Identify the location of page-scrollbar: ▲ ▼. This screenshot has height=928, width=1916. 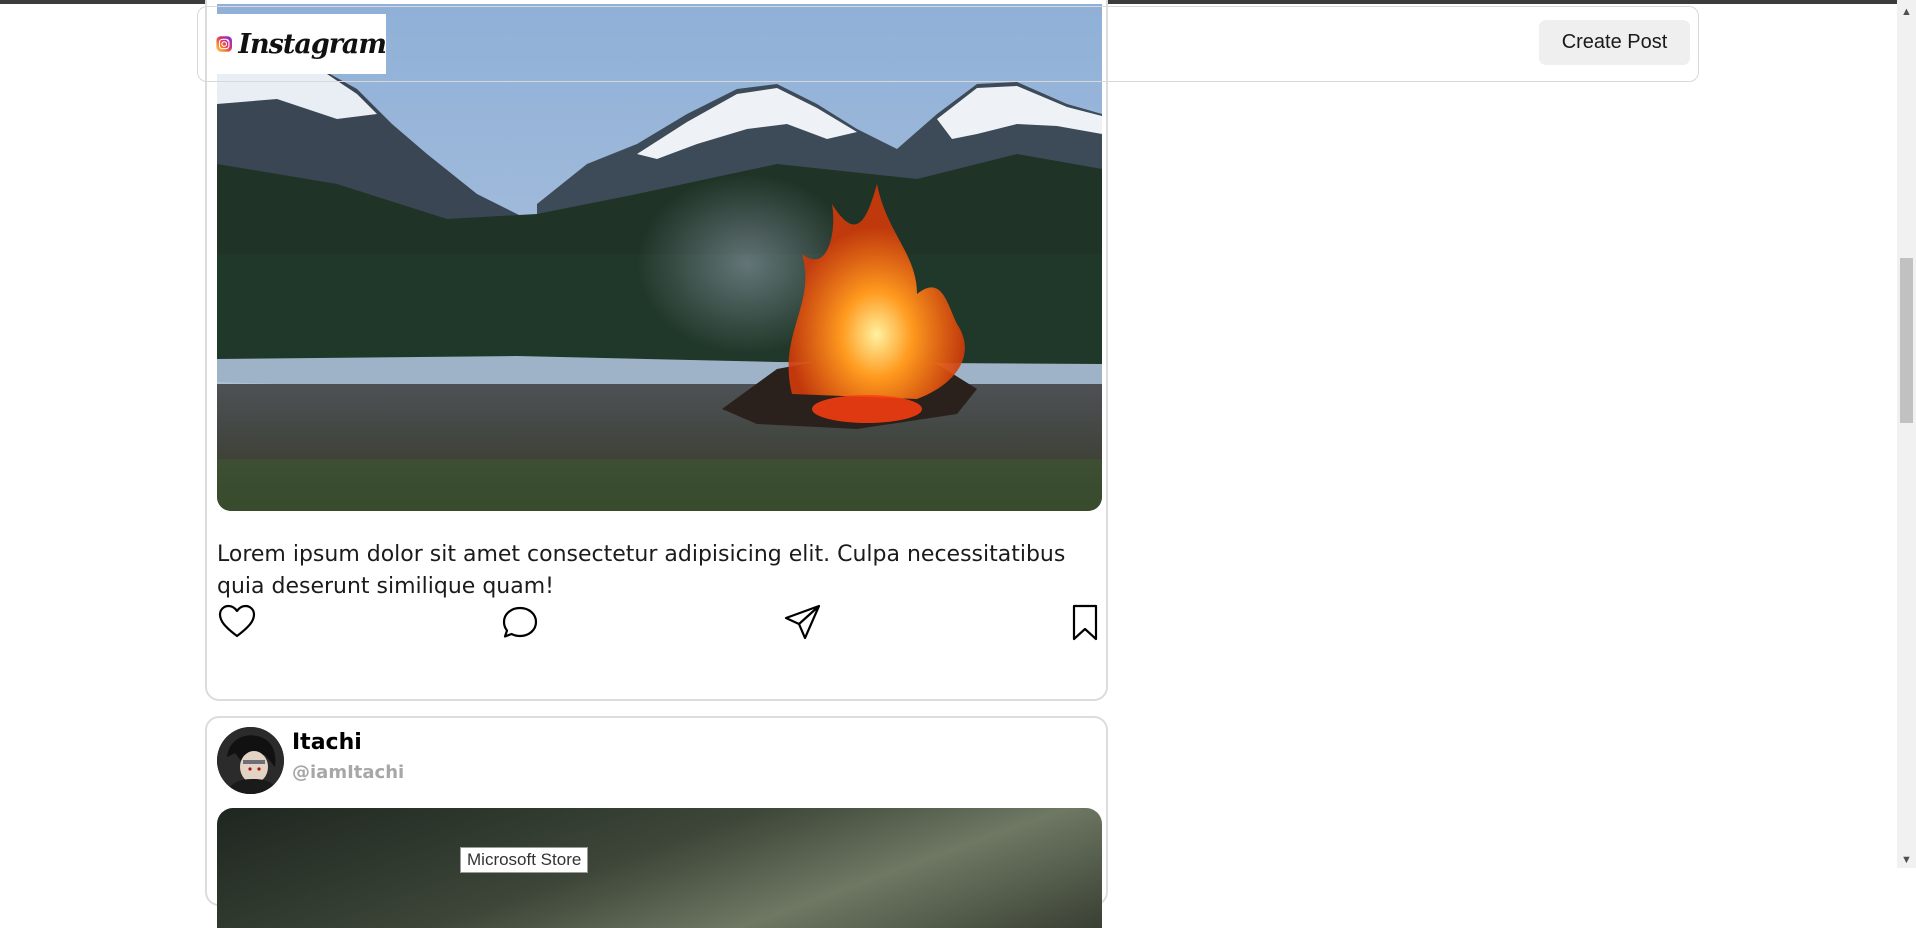
(1906, 434).